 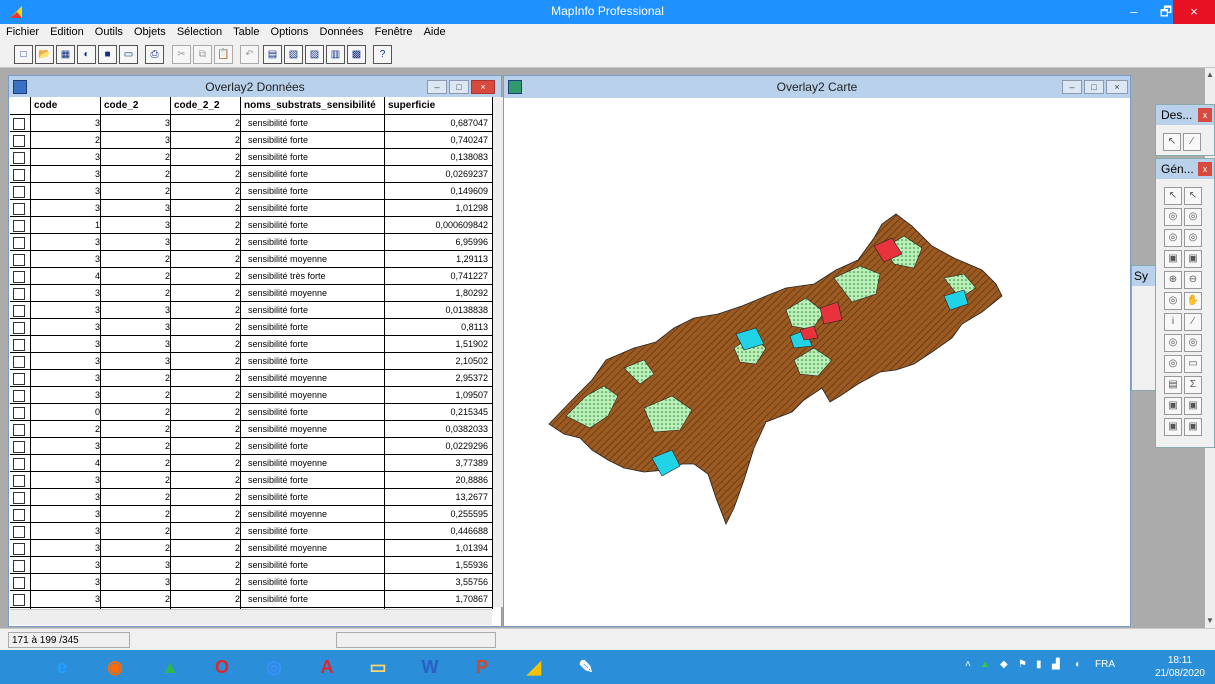 What do you see at coordinates (327, 667) in the screenshot?
I see `adobe-icon: A` at bounding box center [327, 667].